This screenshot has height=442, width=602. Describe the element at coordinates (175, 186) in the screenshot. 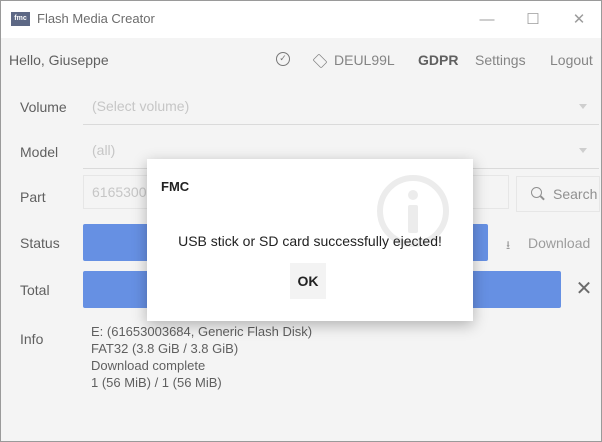

I see `dialog-title: FMC` at that location.